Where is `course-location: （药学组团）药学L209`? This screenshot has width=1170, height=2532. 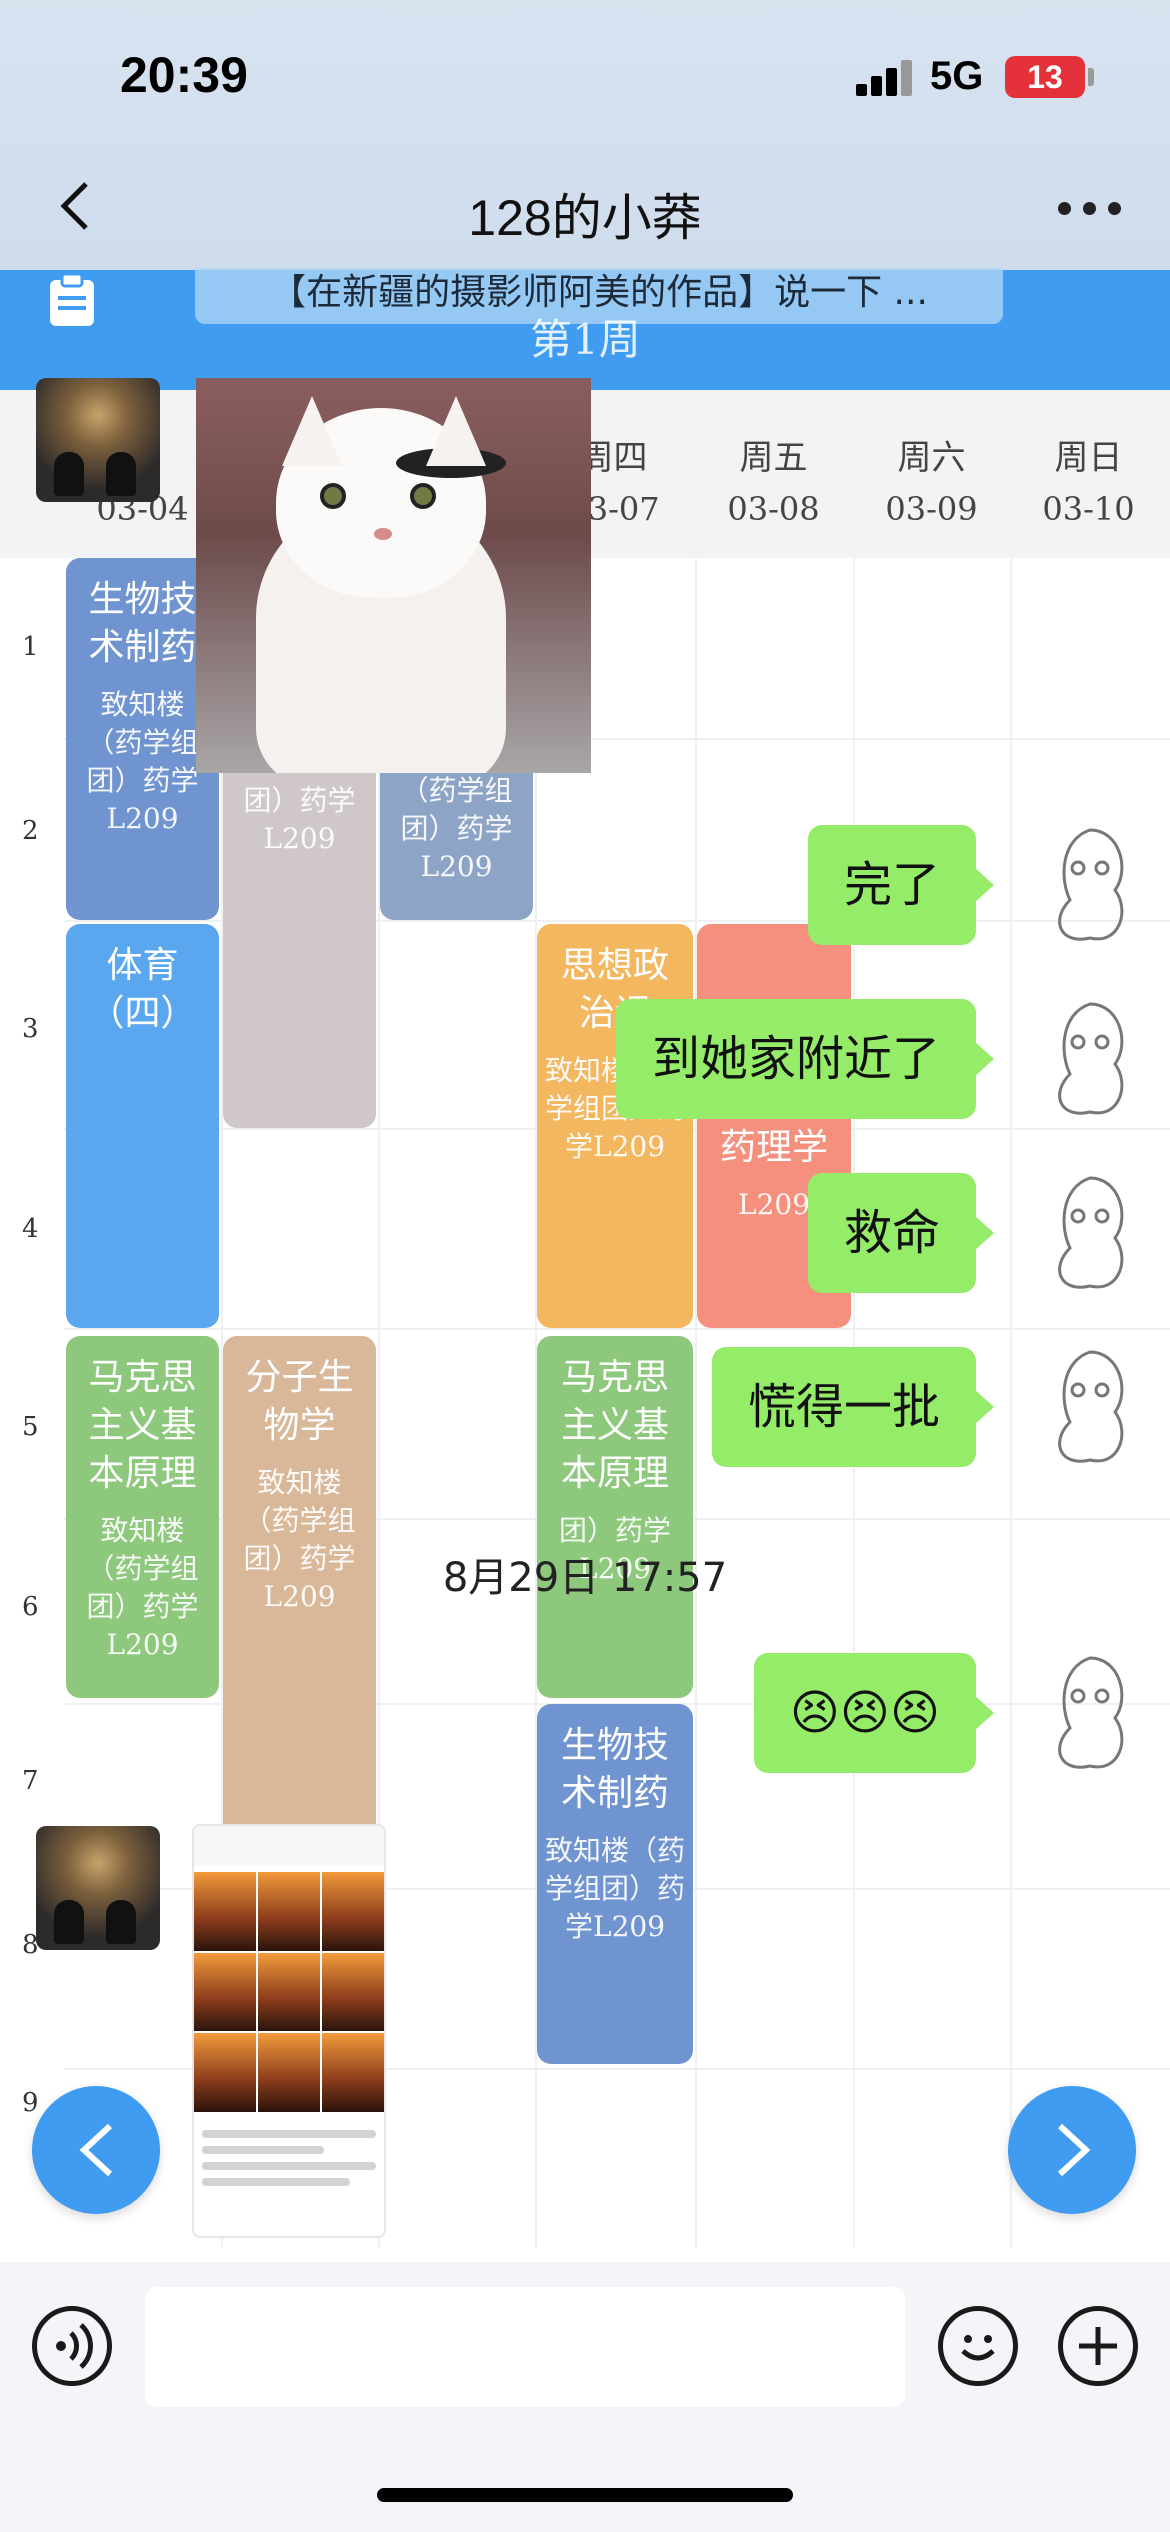
course-location: （药学组团）药学L209 is located at coordinates (456, 828).